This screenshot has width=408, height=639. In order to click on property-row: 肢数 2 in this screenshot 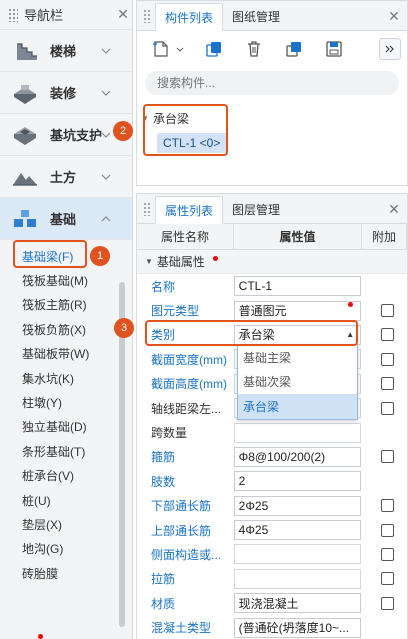, I will do `click(272, 481)`.